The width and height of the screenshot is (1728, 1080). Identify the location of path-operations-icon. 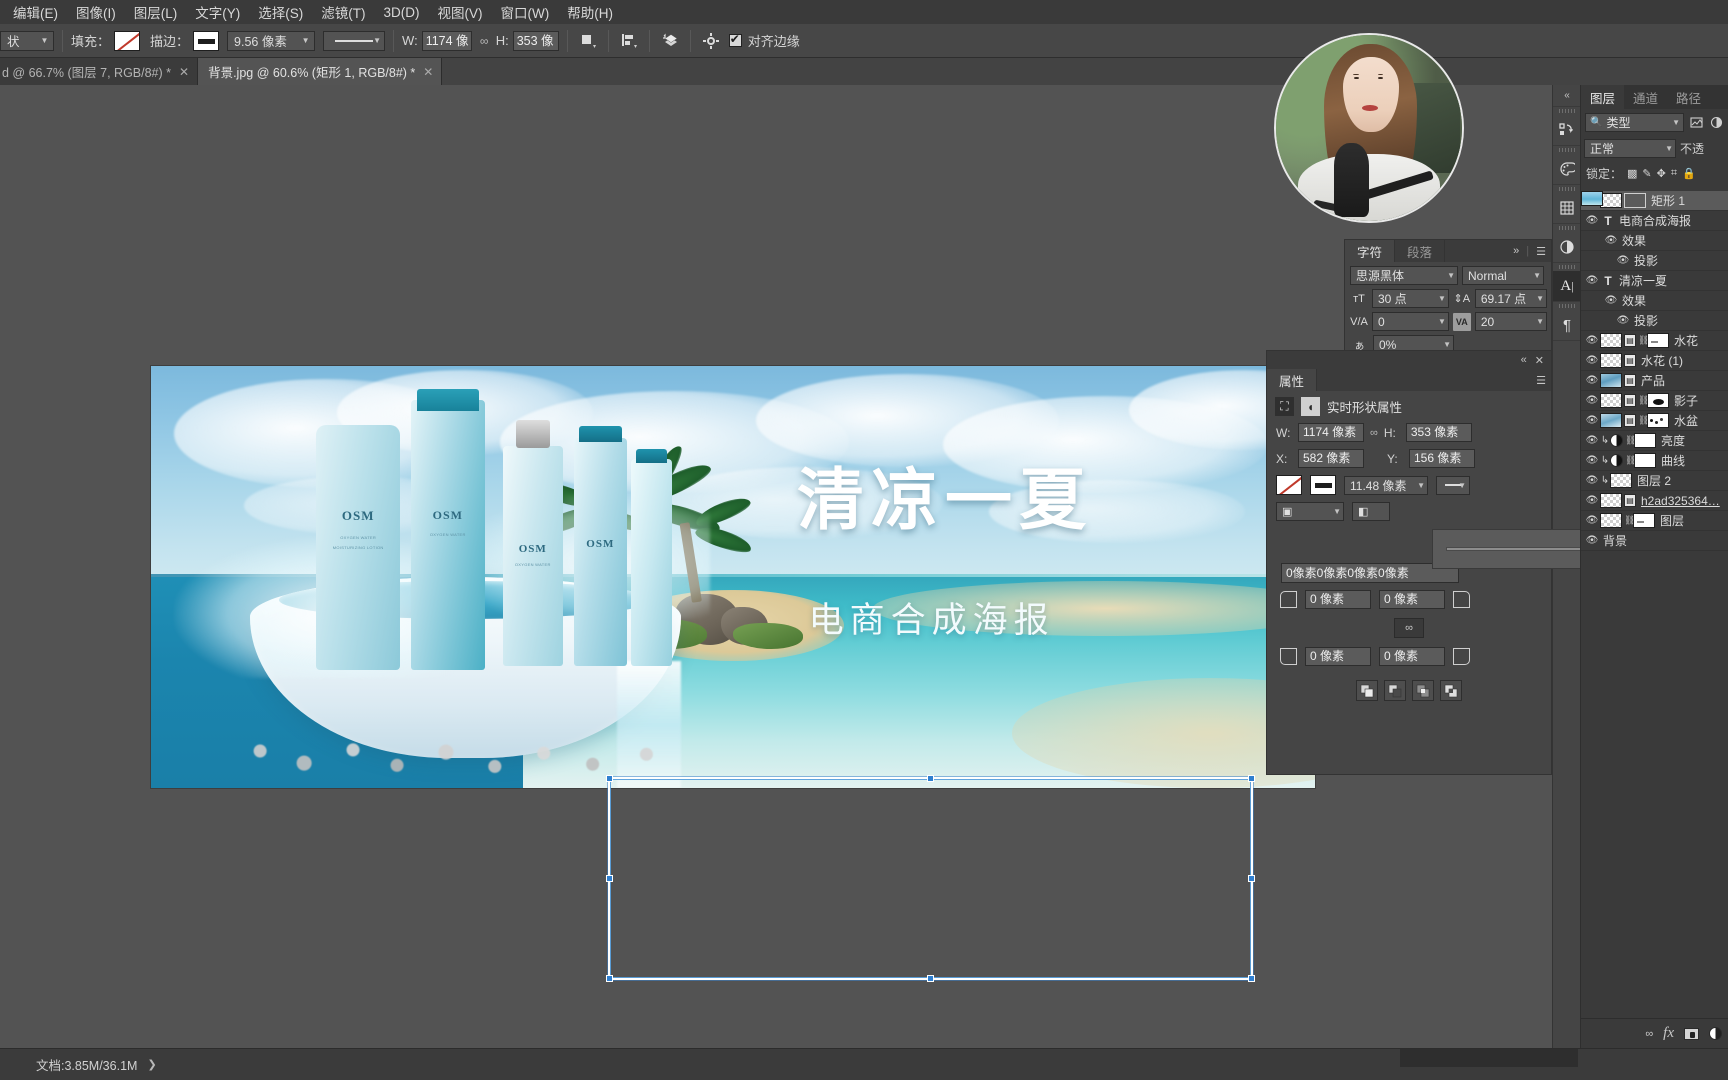
(588, 41).